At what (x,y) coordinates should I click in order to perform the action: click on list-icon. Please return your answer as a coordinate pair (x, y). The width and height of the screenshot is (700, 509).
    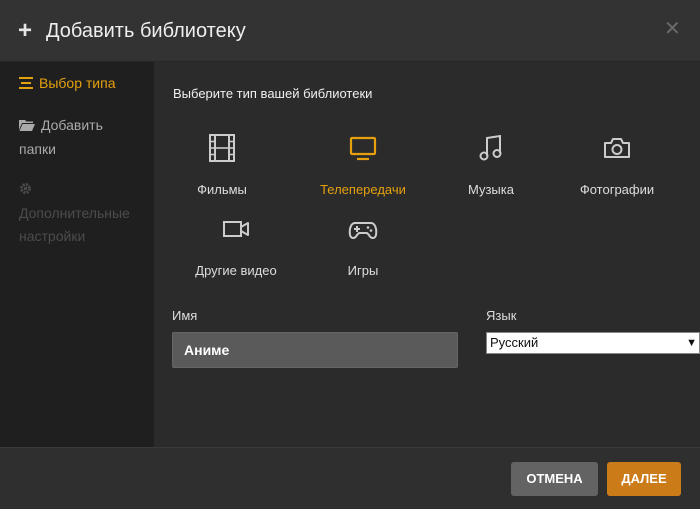
    Looking at the image, I should click on (26, 84).